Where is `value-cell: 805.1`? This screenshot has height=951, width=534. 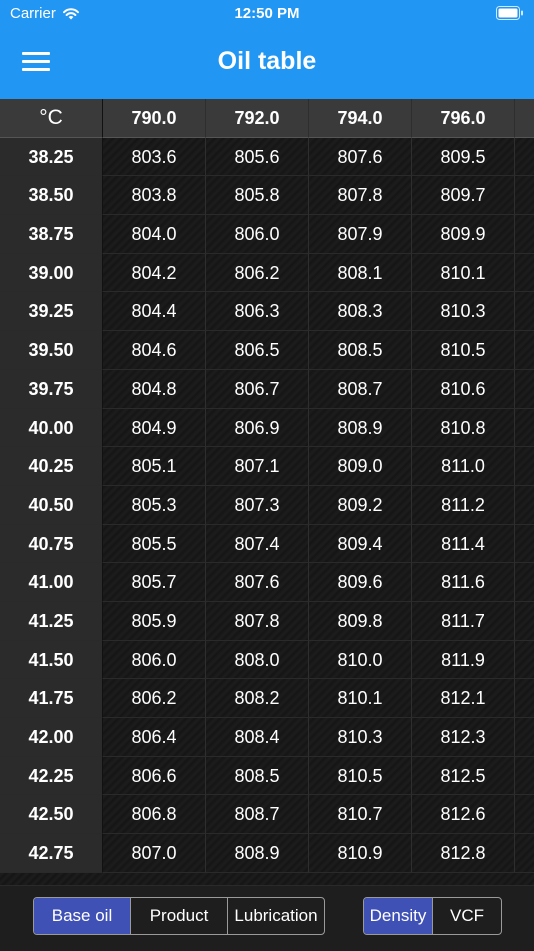 value-cell: 805.1 is located at coordinates (154, 466).